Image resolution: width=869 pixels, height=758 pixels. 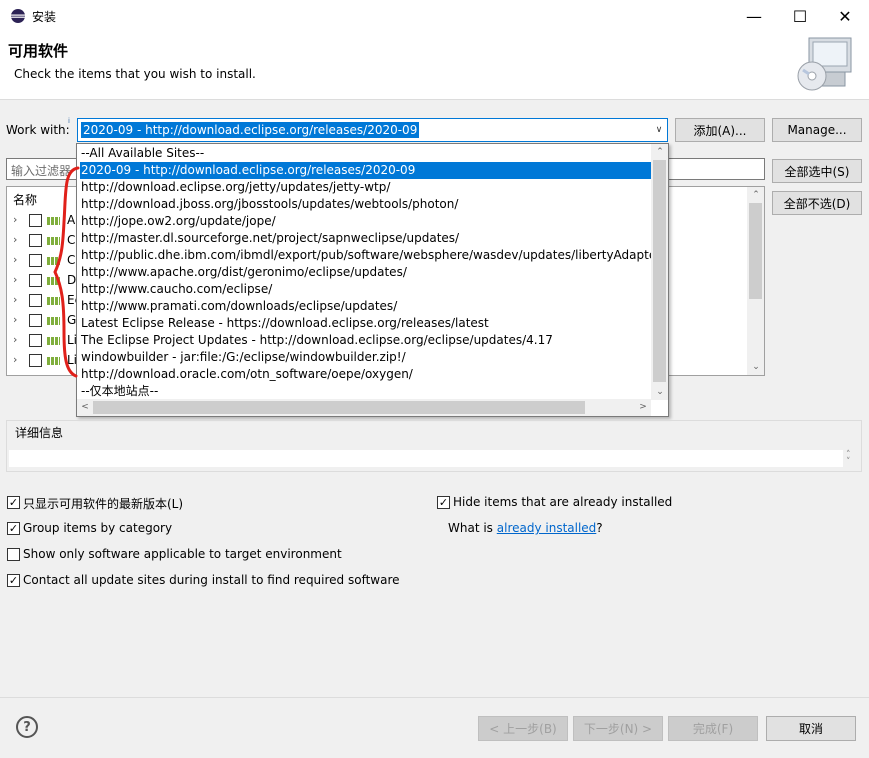 I want to click on what-is-installed-text: What is already installed?, so click(x=525, y=528).